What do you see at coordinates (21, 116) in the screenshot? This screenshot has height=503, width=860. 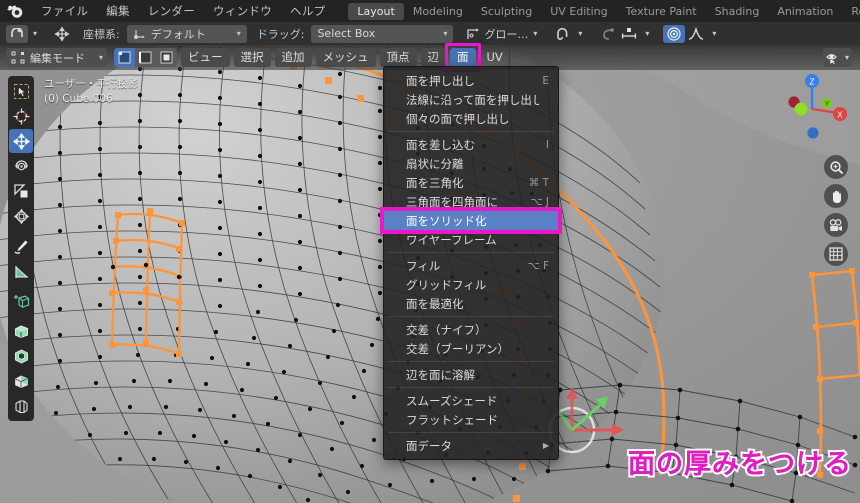 I see `cursor-tool` at bounding box center [21, 116].